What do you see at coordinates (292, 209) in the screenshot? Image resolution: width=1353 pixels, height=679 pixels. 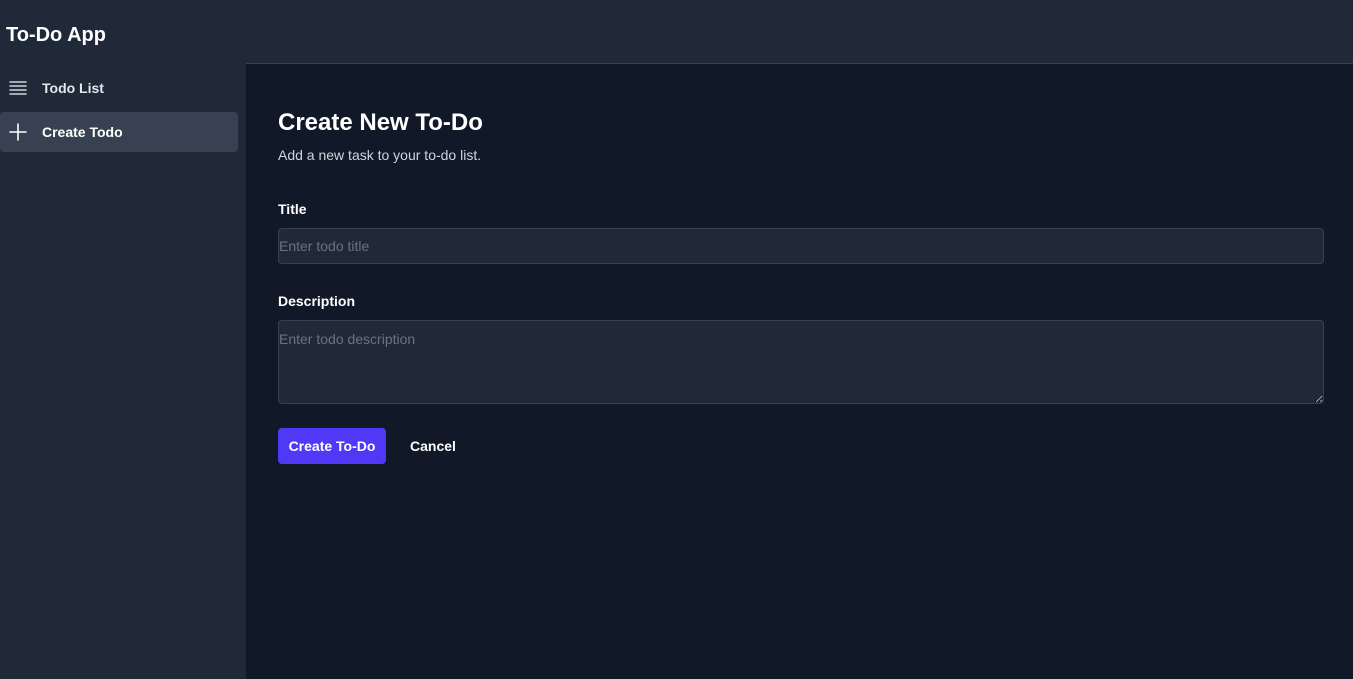 I see `title-label: Title` at bounding box center [292, 209].